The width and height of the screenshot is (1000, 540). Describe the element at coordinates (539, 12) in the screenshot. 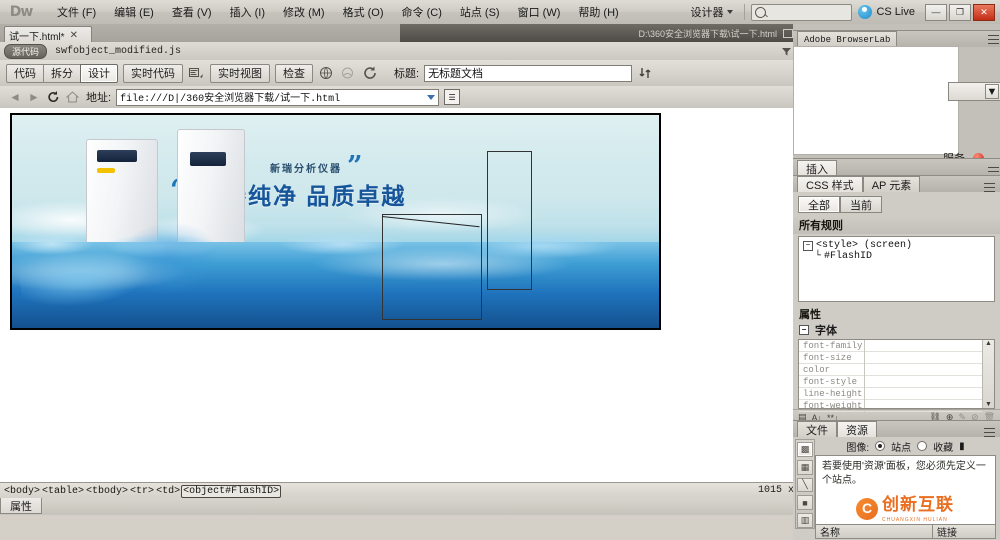

I see `menu-item-window: 窗口 (W)` at that location.